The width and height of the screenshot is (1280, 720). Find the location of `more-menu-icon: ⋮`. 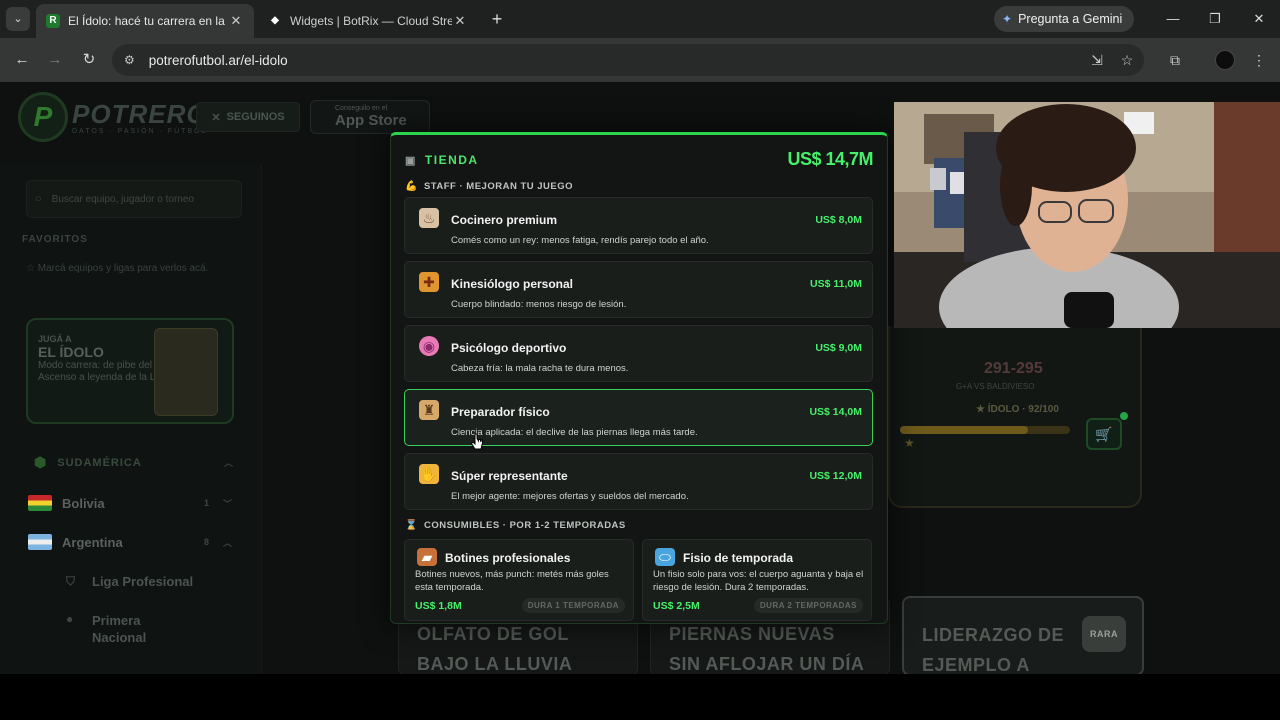

more-menu-icon: ⋮ is located at coordinates (1259, 60).